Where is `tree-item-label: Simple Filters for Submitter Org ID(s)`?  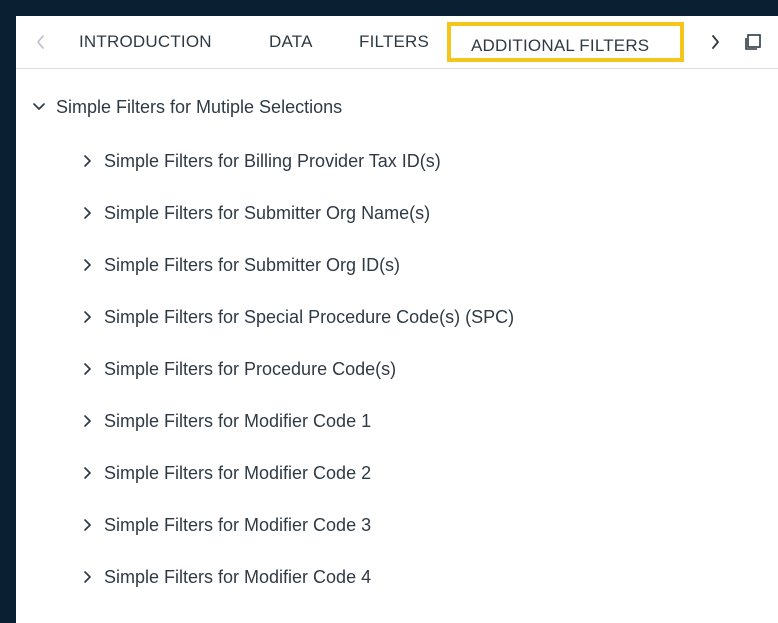
tree-item-label: Simple Filters for Submitter Org ID(s) is located at coordinates (252, 265).